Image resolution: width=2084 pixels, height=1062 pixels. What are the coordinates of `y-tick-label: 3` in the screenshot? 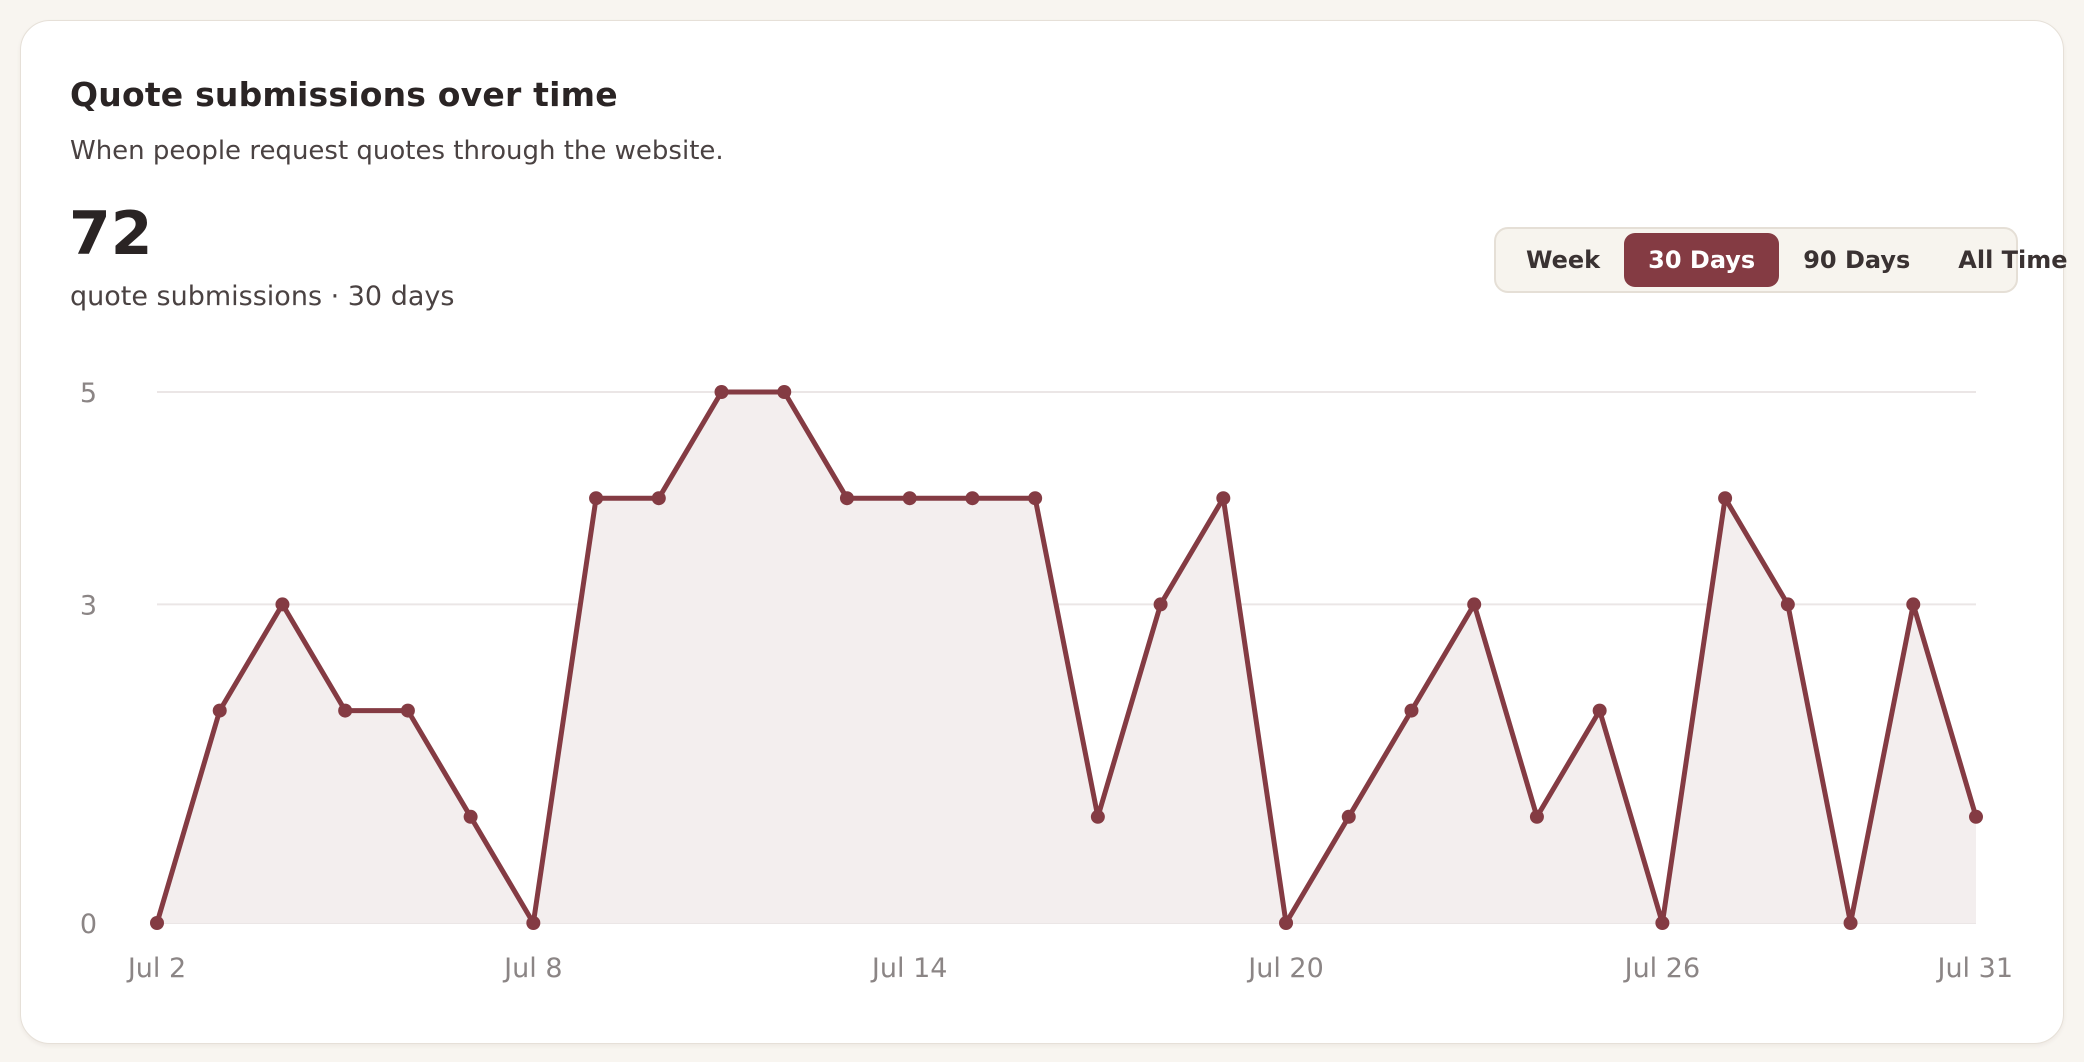 It's located at (88, 605).